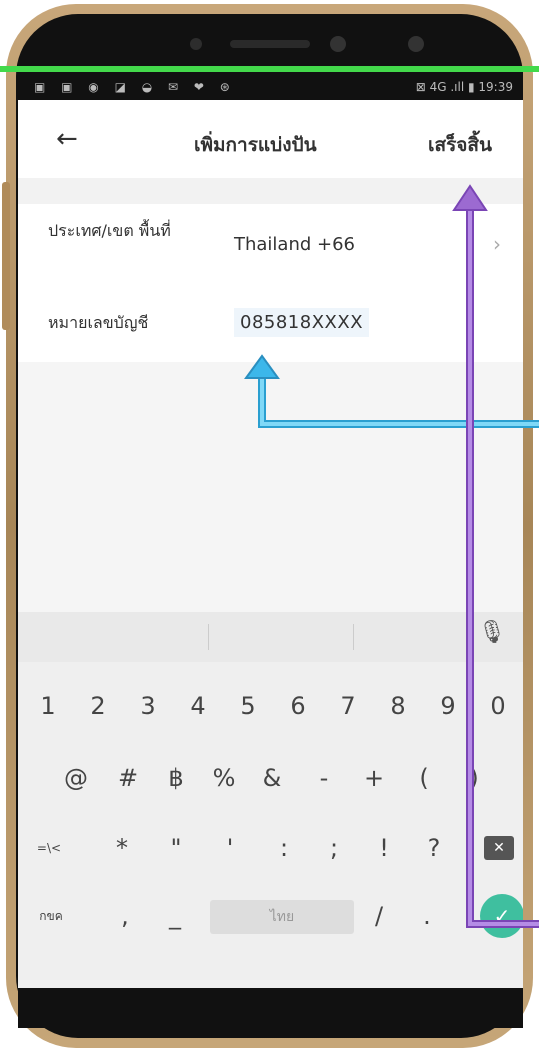 Image resolution: width=539 pixels, height=1051 pixels. Describe the element at coordinates (398, 400) in the screenshot. I see `annotation-blue-arrow` at that location.